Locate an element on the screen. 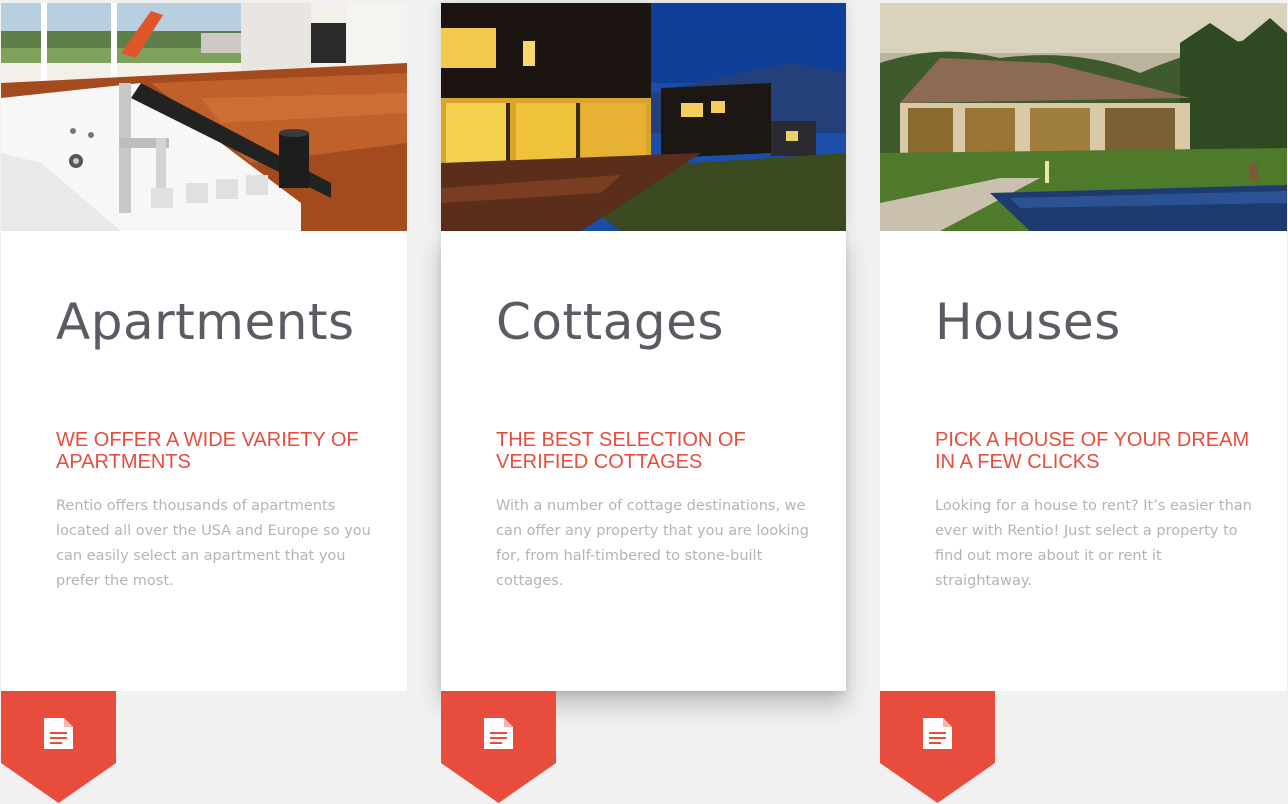  apartments-details-button is located at coordinates (58, 747).